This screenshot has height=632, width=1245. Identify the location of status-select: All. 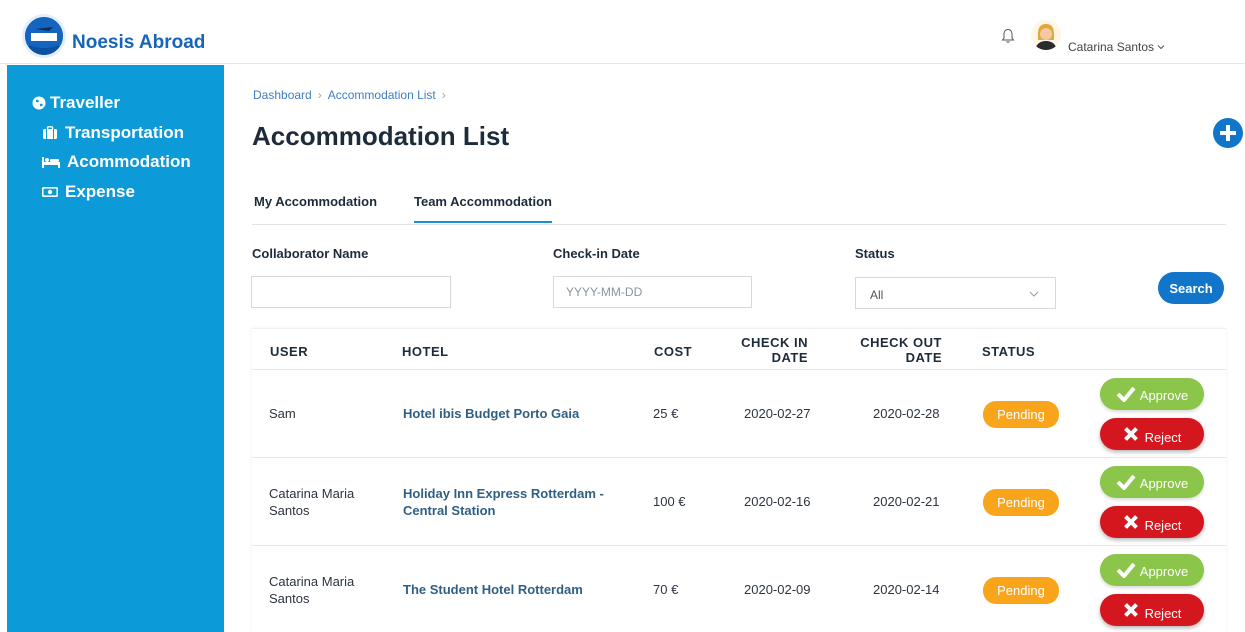
(955, 293).